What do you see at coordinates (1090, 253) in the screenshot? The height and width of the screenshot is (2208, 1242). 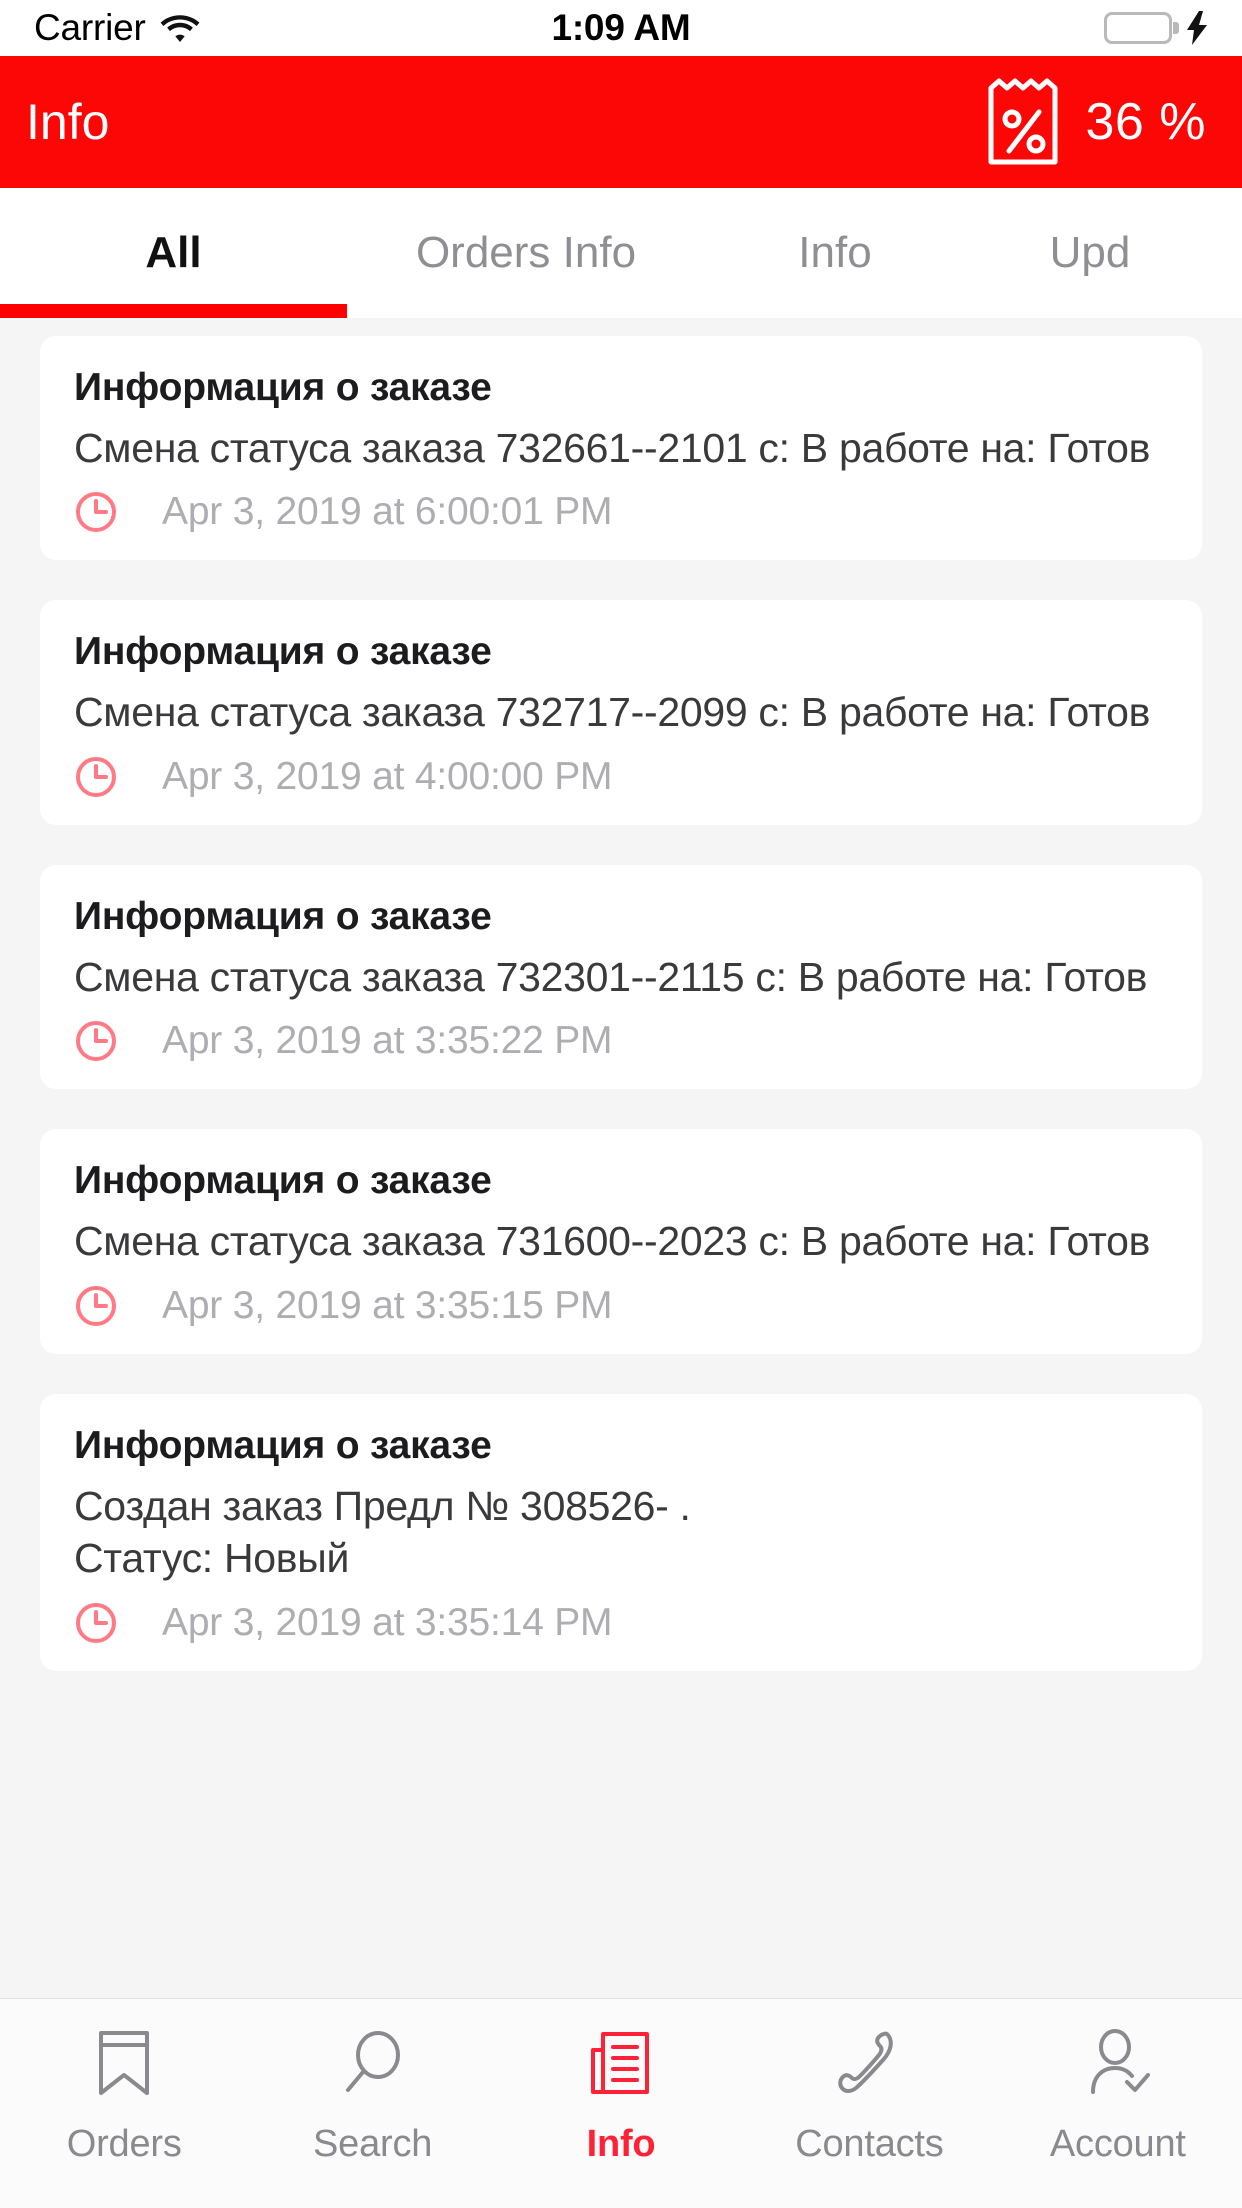 I see `tab-updates: Upd` at bounding box center [1090, 253].